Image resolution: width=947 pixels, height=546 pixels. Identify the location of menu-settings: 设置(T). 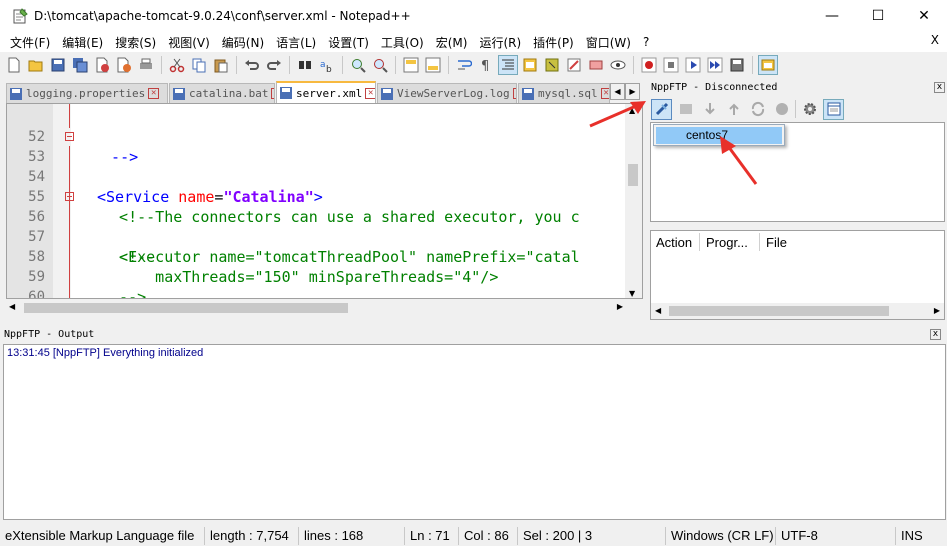
(348, 42).